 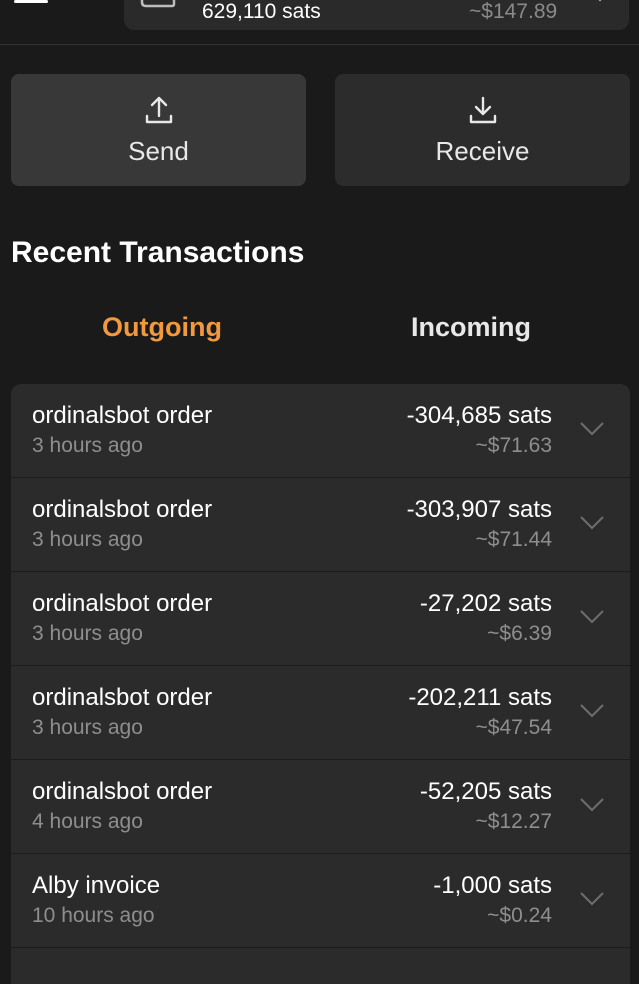 What do you see at coordinates (485, 791) in the screenshot?
I see `transaction-amount: -52,205 sats` at bounding box center [485, 791].